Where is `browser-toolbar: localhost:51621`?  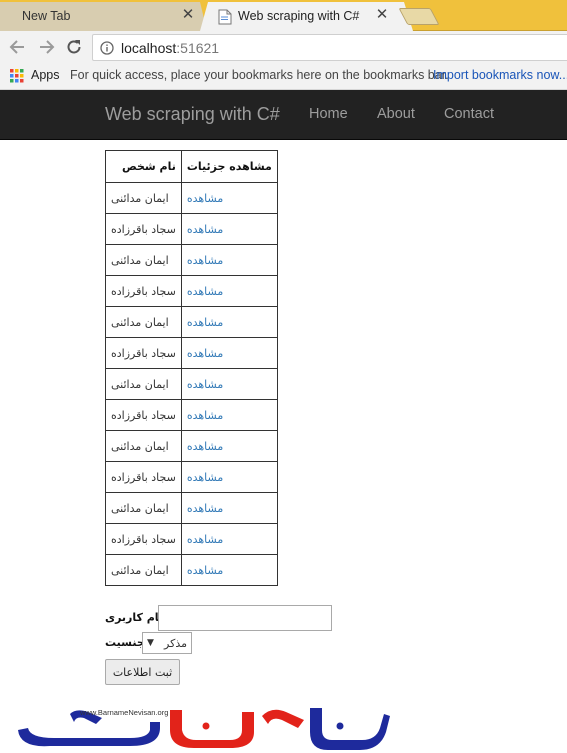 browser-toolbar: localhost:51621 is located at coordinates (283, 47).